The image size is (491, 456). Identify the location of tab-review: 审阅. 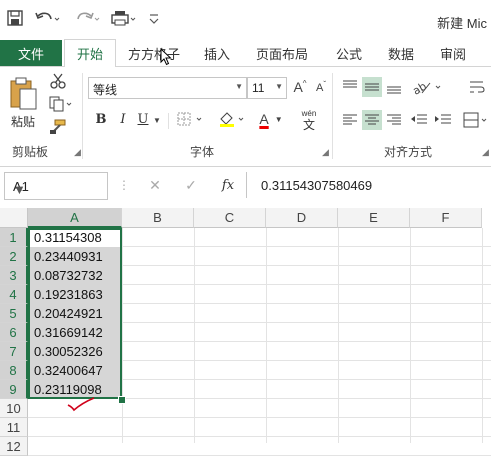
(453, 53).